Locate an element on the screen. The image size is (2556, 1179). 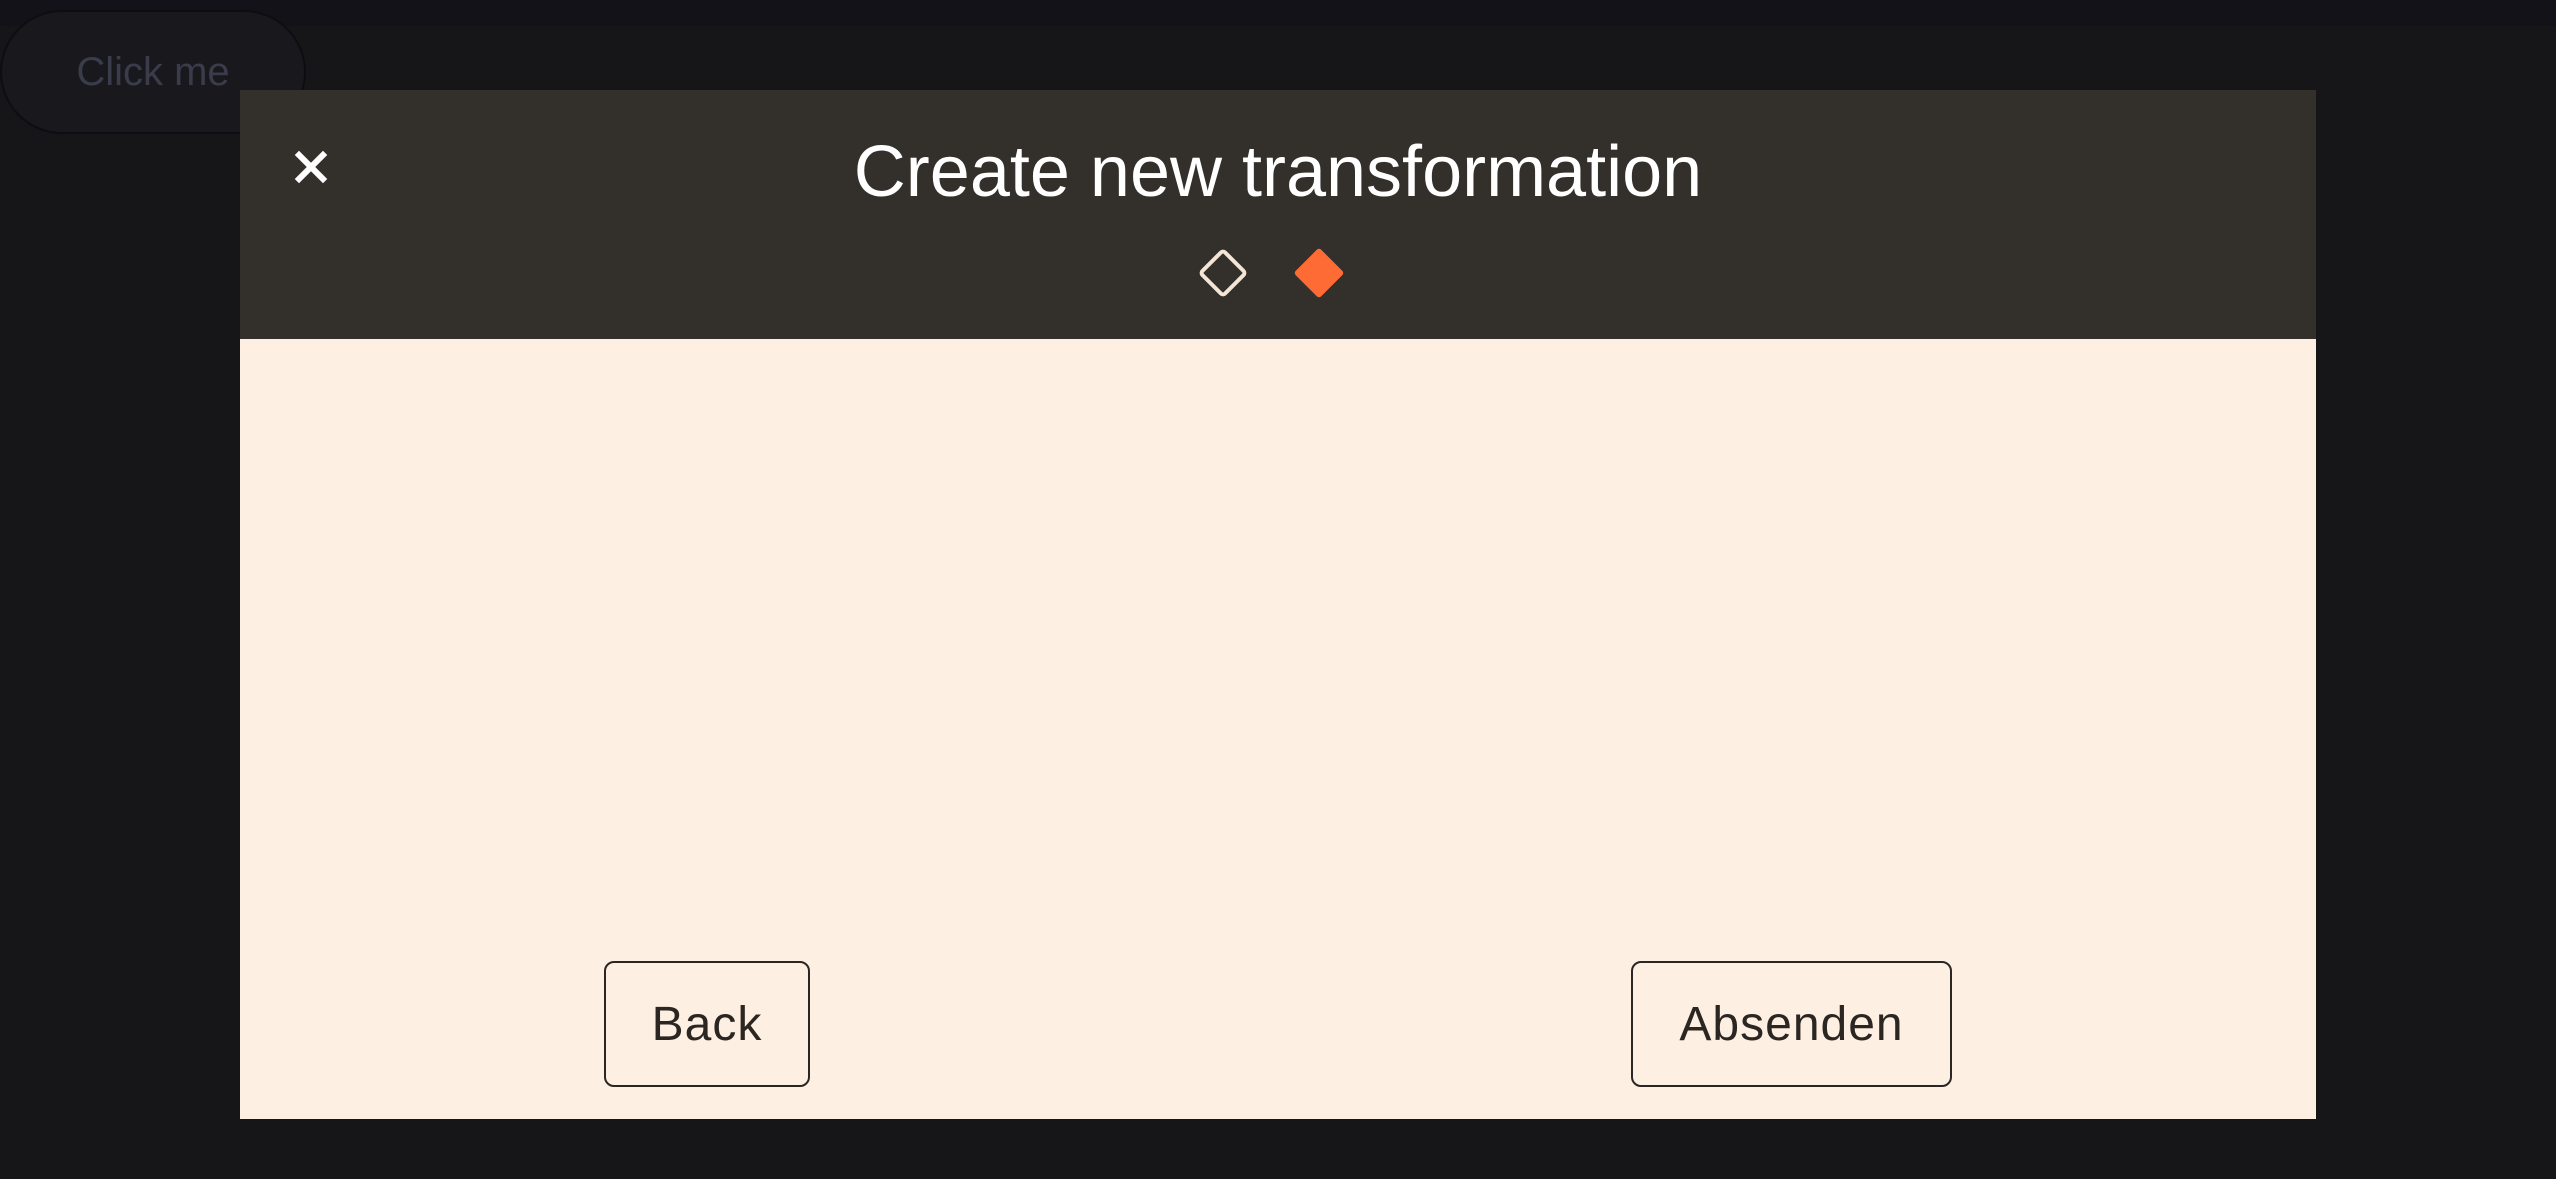
submit-button: Absenden is located at coordinates (1791, 1024).